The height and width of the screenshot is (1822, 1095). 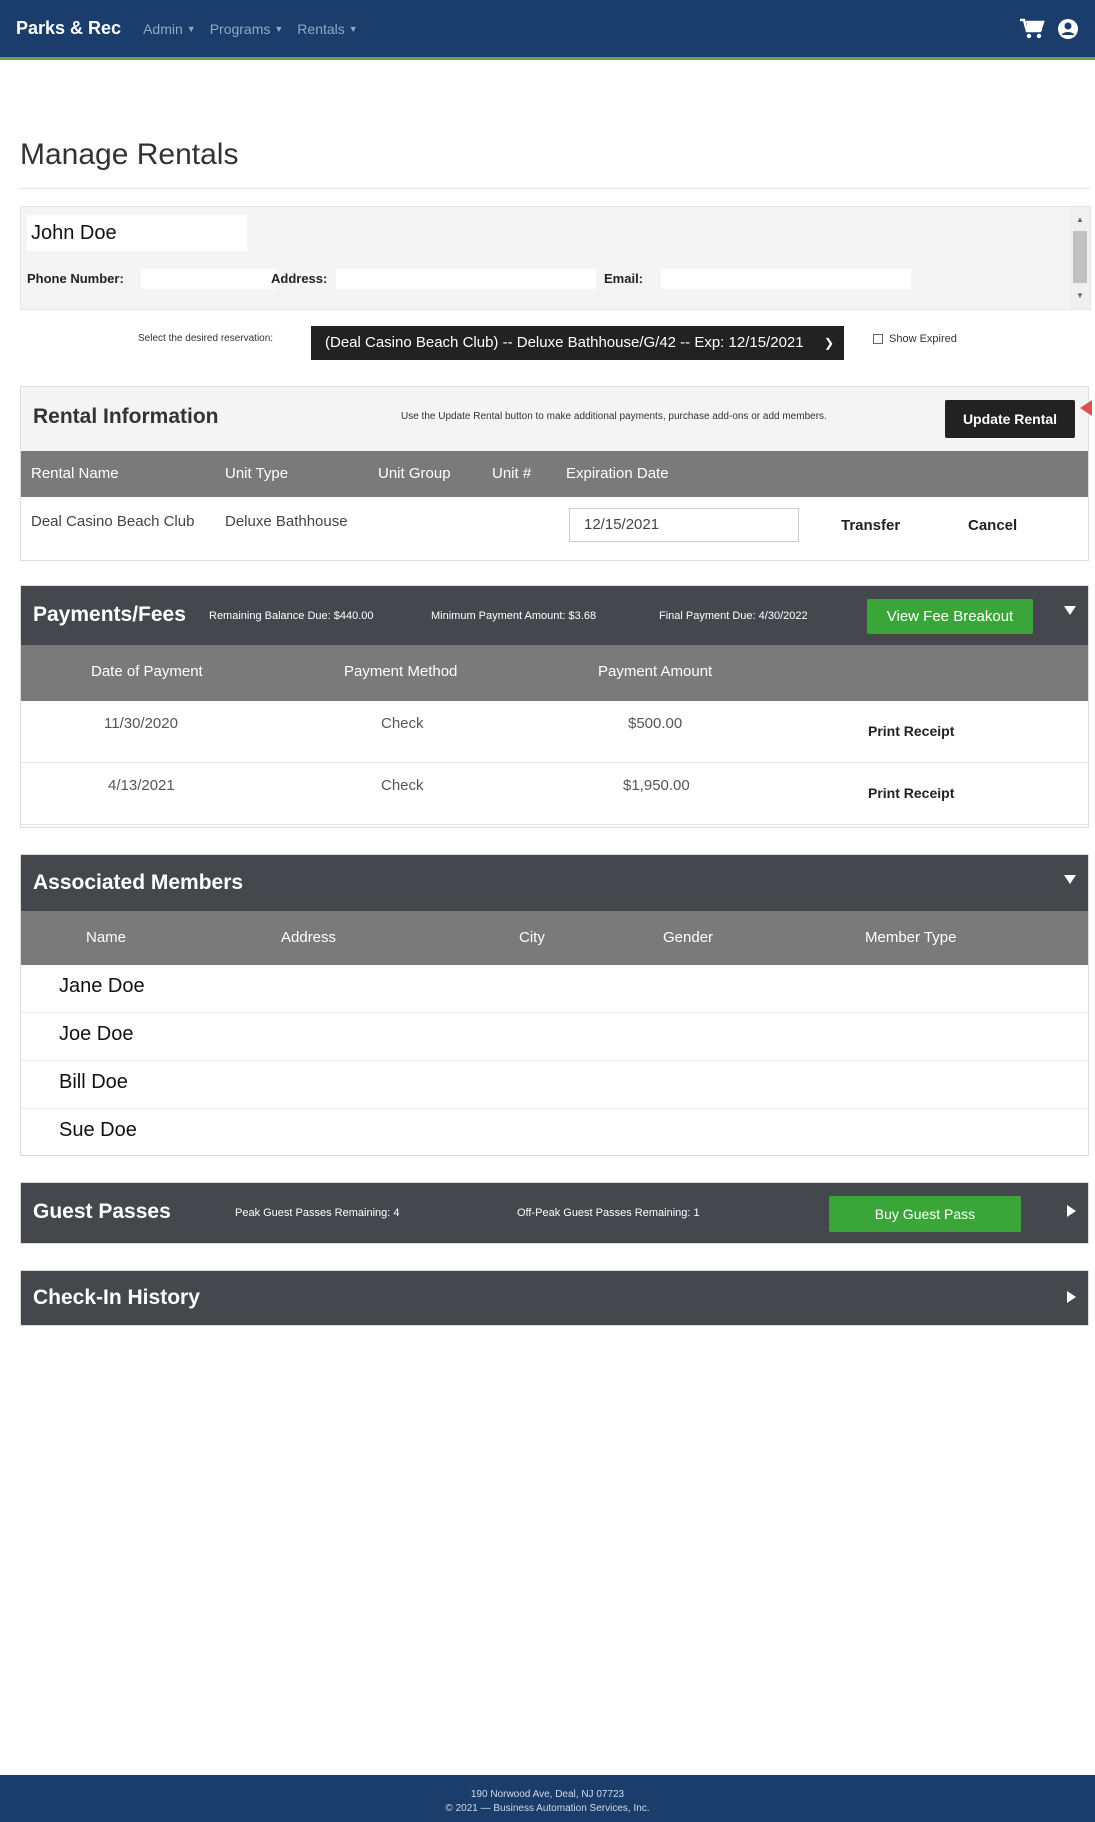 What do you see at coordinates (555, 188) in the screenshot?
I see `title-divider` at bounding box center [555, 188].